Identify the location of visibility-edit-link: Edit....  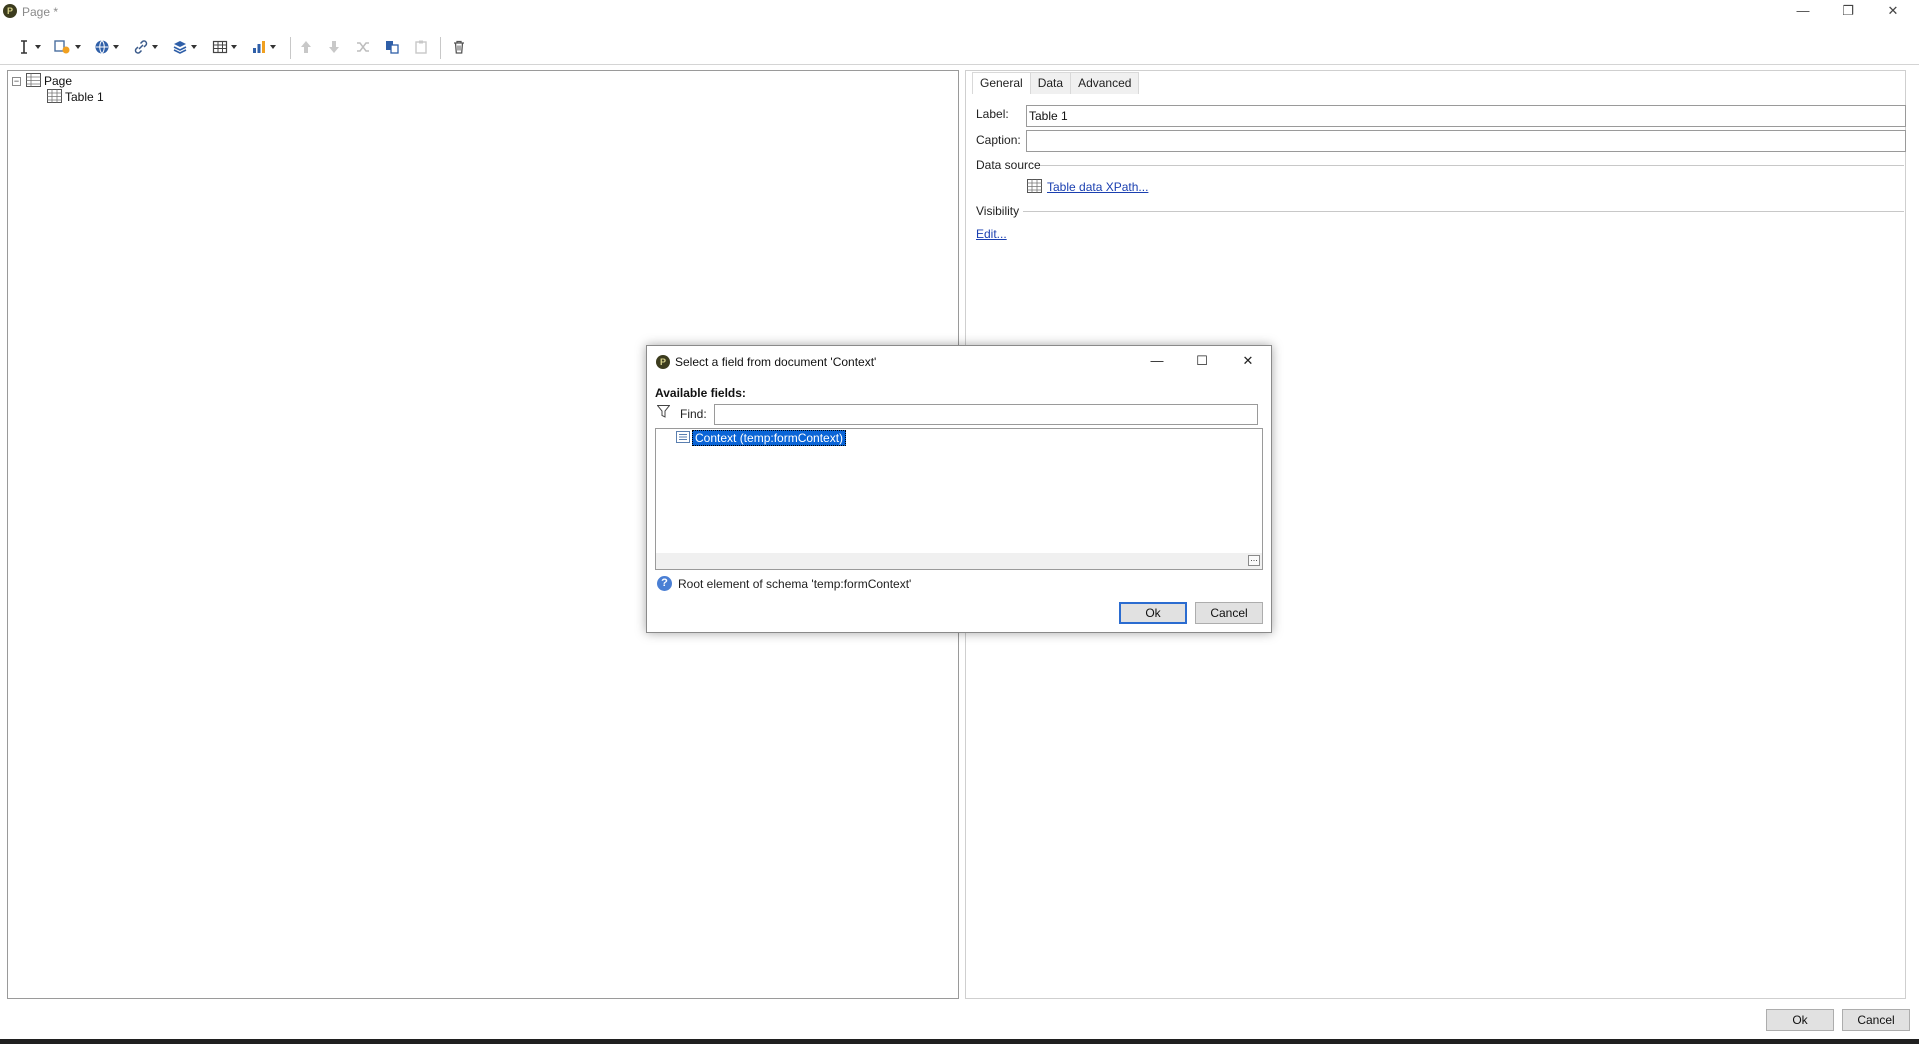
(991, 234).